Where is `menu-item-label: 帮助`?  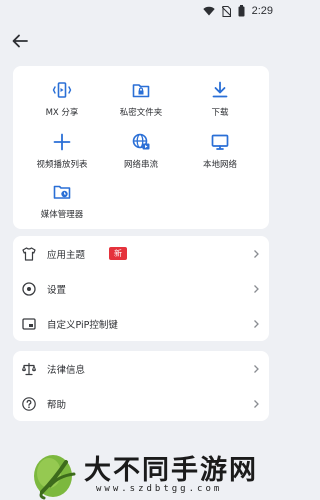 menu-item-label: 帮助 is located at coordinates (57, 405).